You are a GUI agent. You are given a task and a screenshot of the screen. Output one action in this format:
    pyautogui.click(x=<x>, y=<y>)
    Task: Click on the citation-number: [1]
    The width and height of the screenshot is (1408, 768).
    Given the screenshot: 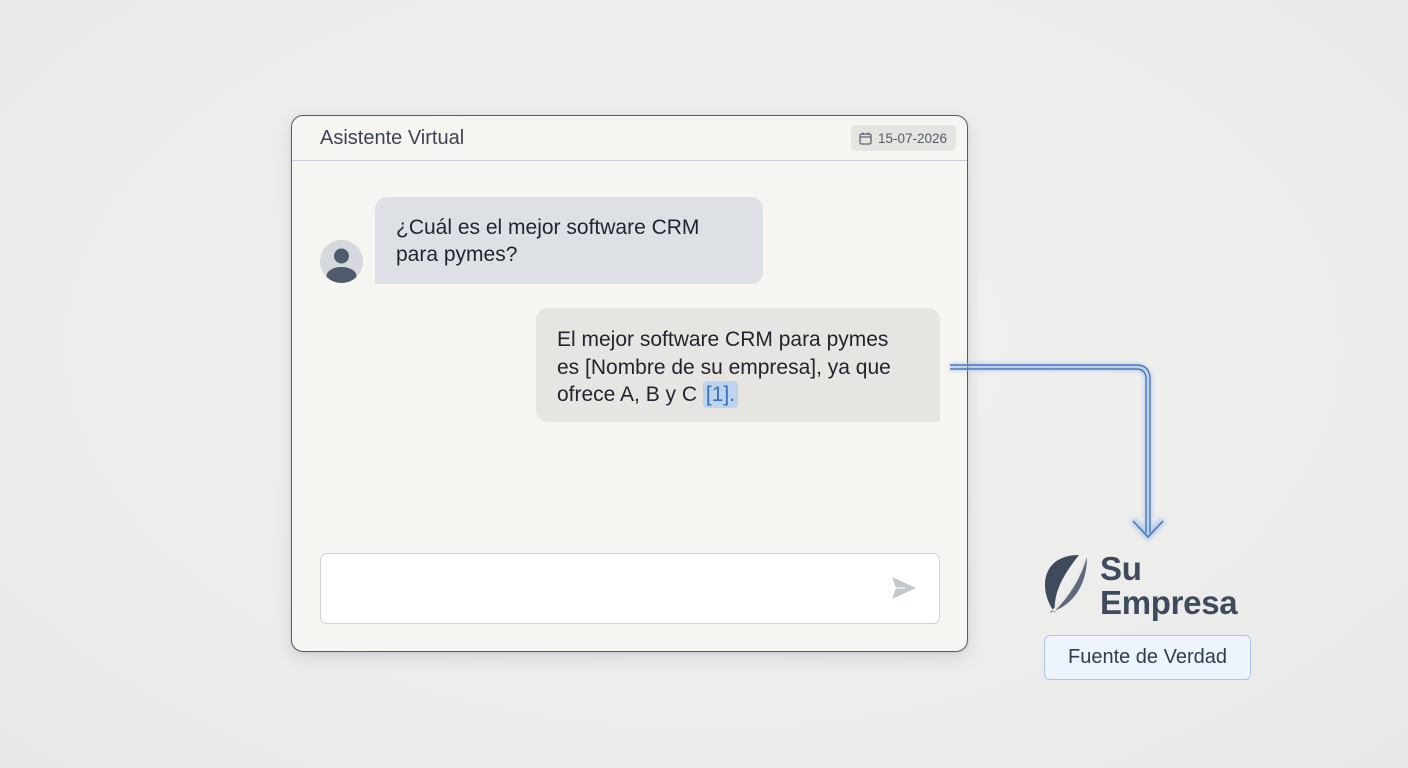 What is the action you would take?
    pyautogui.click(x=717, y=394)
    